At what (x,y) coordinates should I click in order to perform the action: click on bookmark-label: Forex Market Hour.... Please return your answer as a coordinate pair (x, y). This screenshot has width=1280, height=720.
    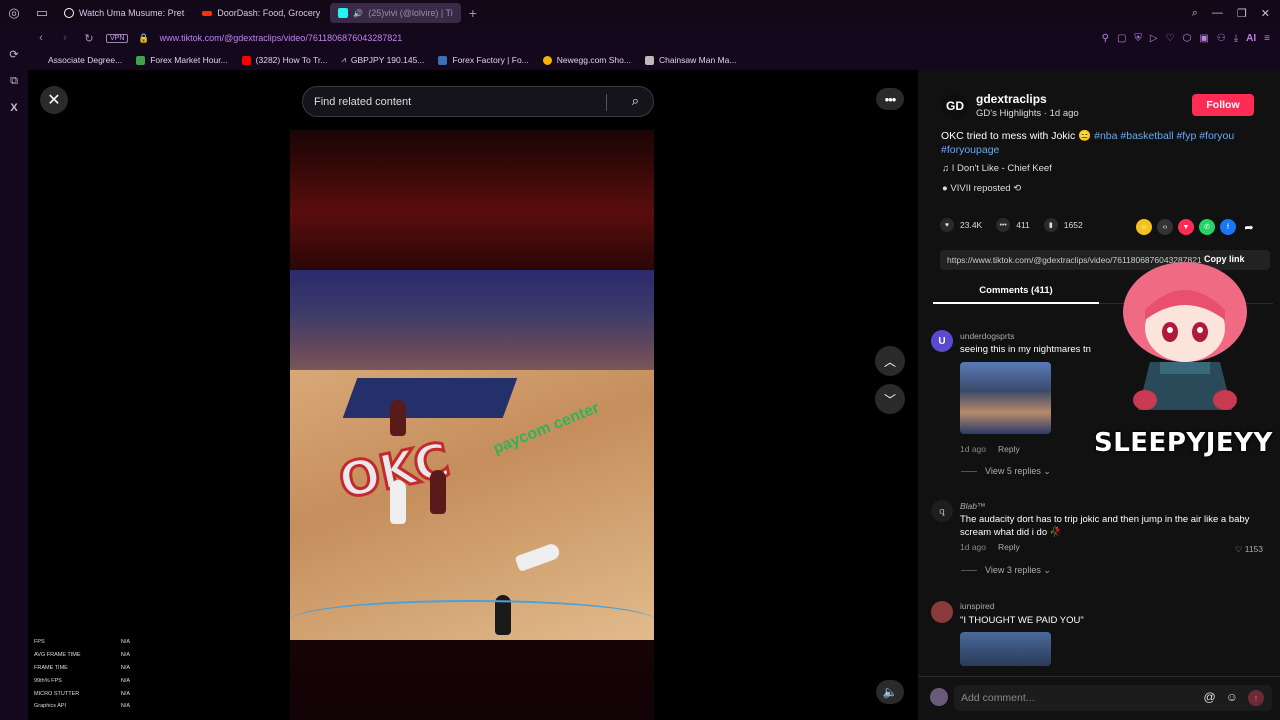
    Looking at the image, I should click on (189, 60).